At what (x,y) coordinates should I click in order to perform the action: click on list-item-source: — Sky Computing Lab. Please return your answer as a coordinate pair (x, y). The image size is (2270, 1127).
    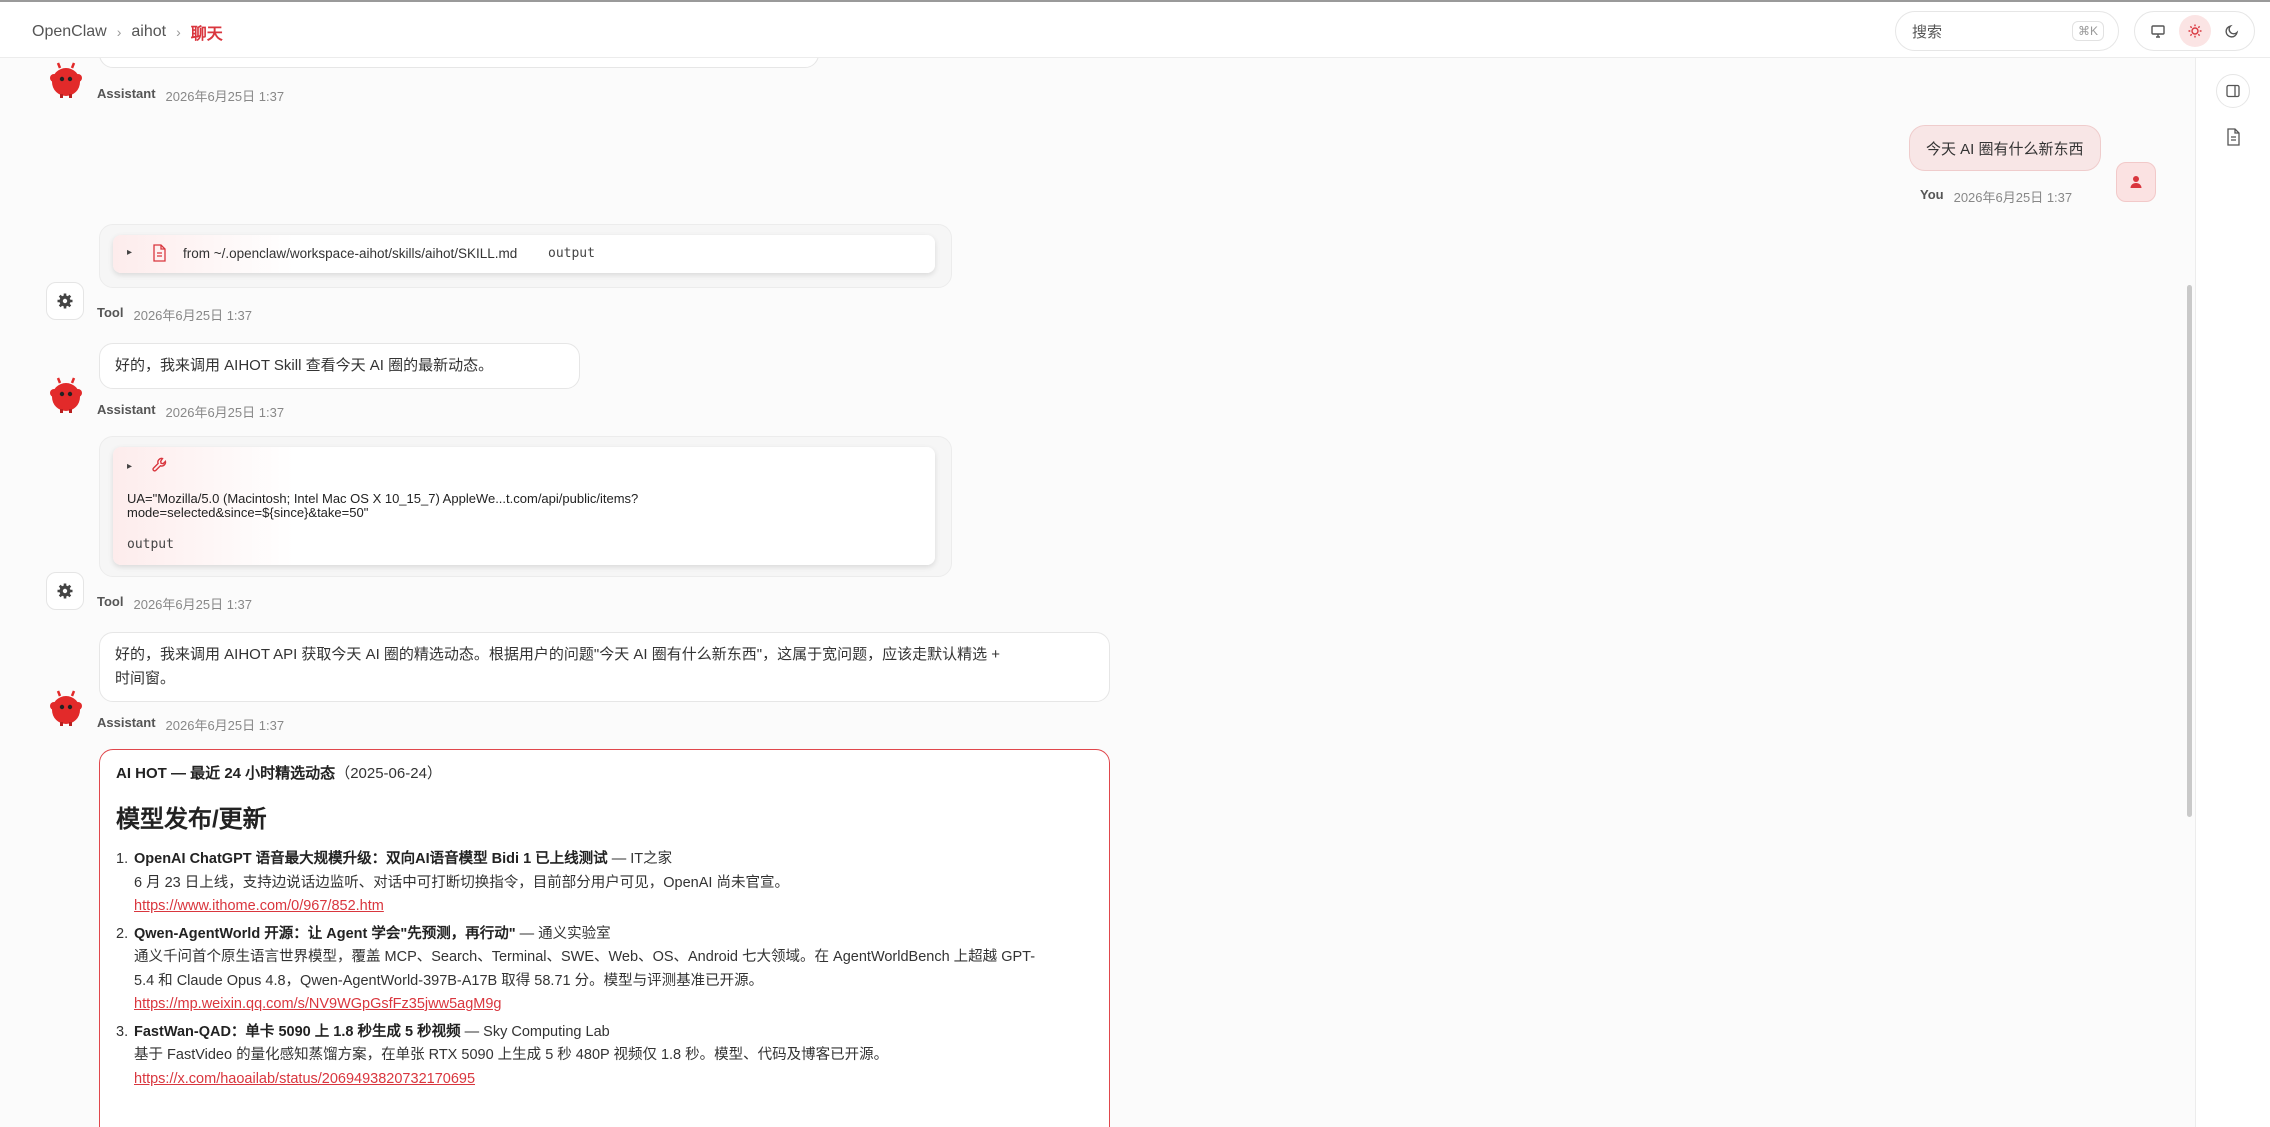
    Looking at the image, I should click on (535, 1031).